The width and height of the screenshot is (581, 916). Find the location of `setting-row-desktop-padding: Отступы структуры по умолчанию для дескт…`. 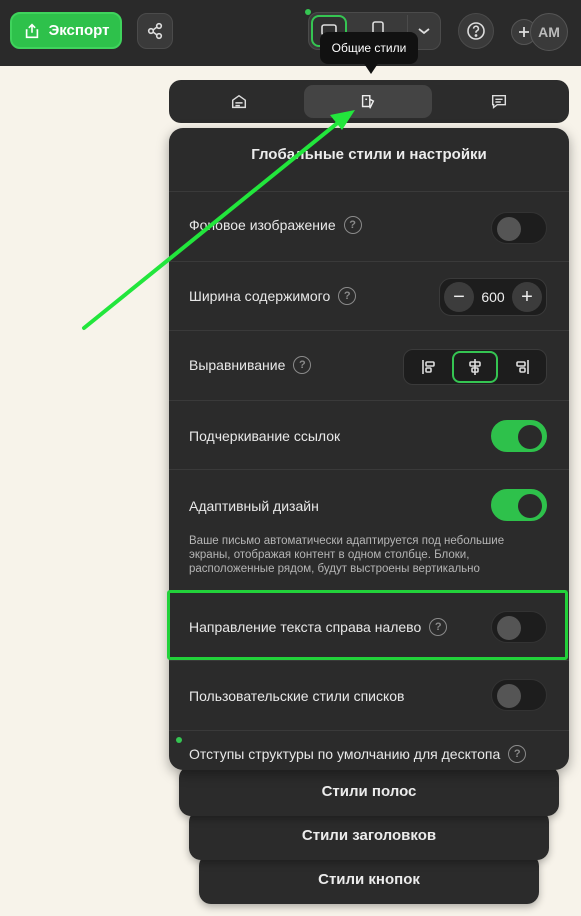

setting-row-desktop-padding: Отступы структуры по умолчанию для дескт… is located at coordinates (369, 750).